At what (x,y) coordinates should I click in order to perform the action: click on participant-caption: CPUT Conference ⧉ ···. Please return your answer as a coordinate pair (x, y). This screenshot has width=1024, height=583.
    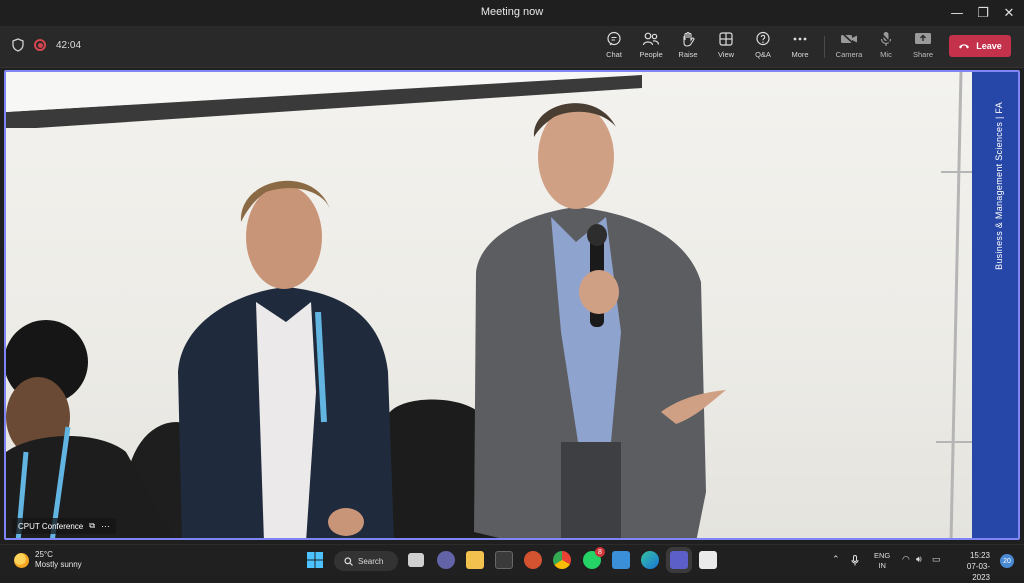
    Looking at the image, I should click on (64, 526).